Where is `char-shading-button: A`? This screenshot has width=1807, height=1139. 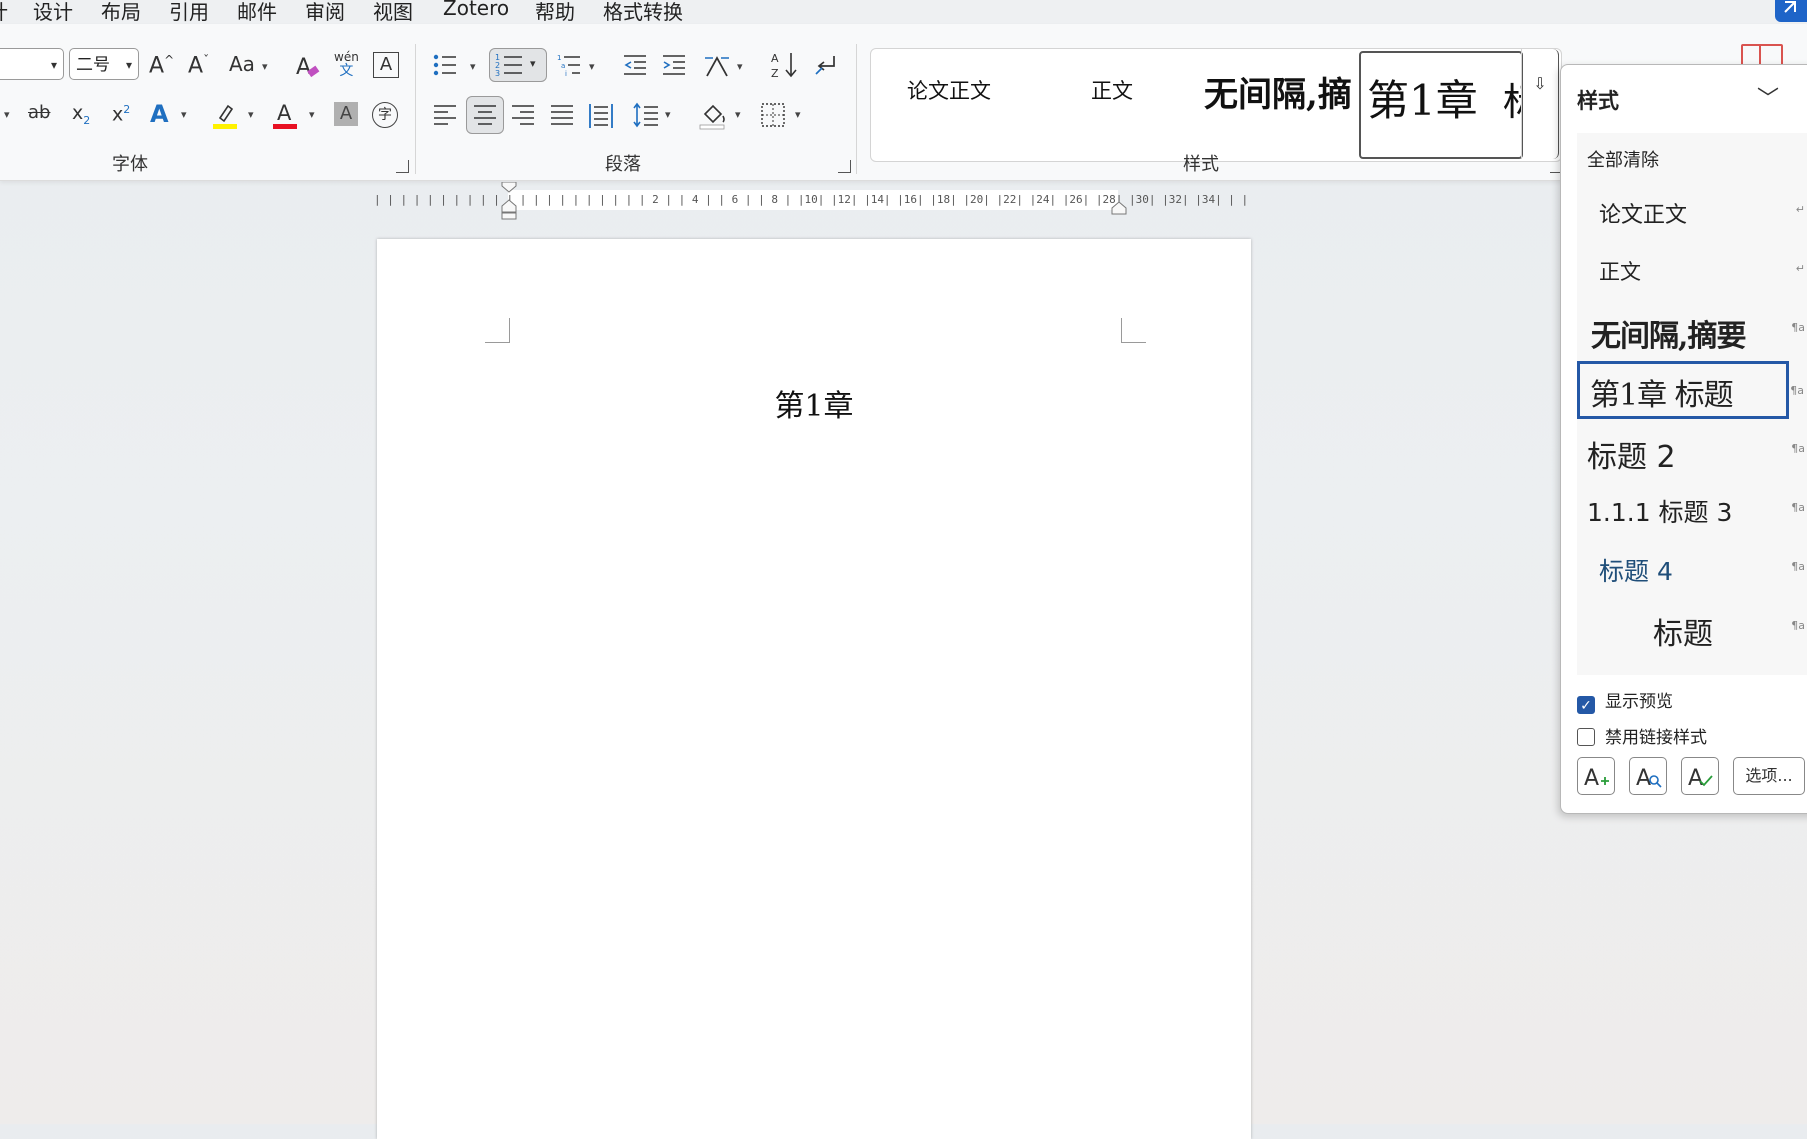
char-shading-button: A is located at coordinates (346, 114).